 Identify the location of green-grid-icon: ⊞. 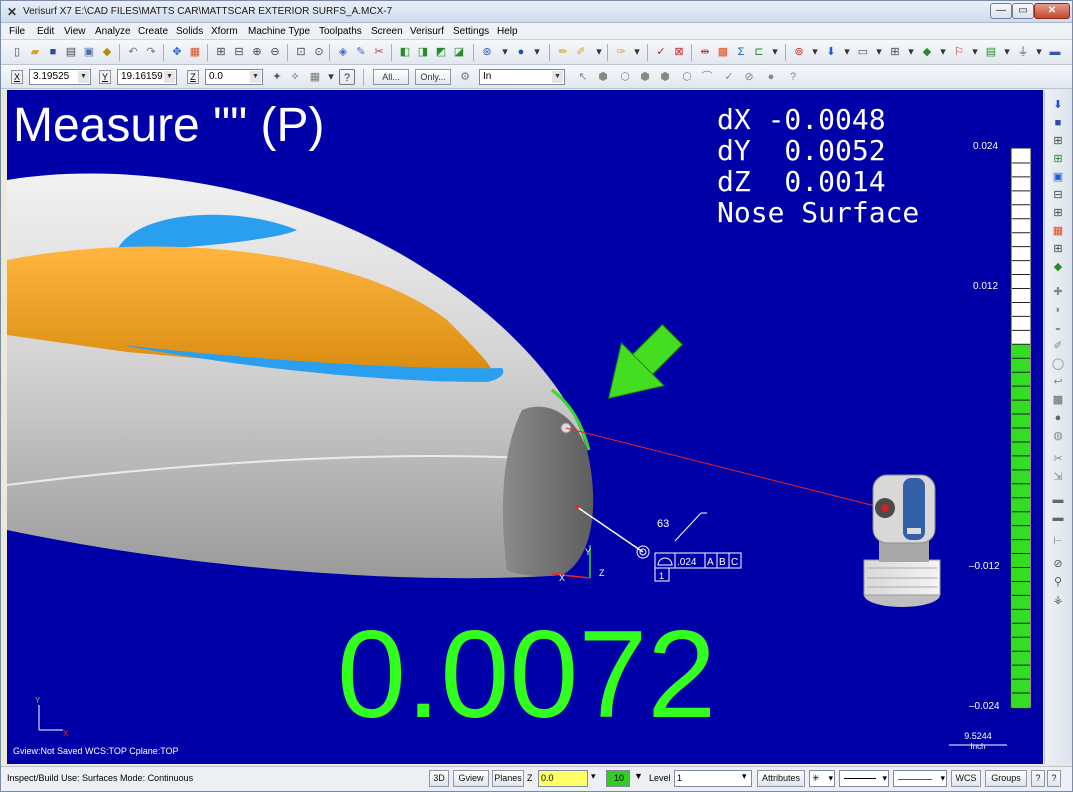
(1058, 159).